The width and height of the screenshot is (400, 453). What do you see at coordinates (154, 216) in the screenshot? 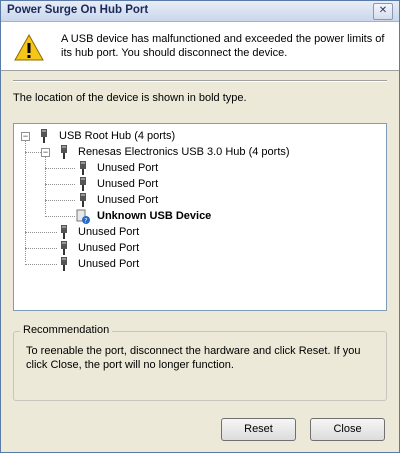
I see `tree-node-label: Unknown USB Device` at bounding box center [154, 216].